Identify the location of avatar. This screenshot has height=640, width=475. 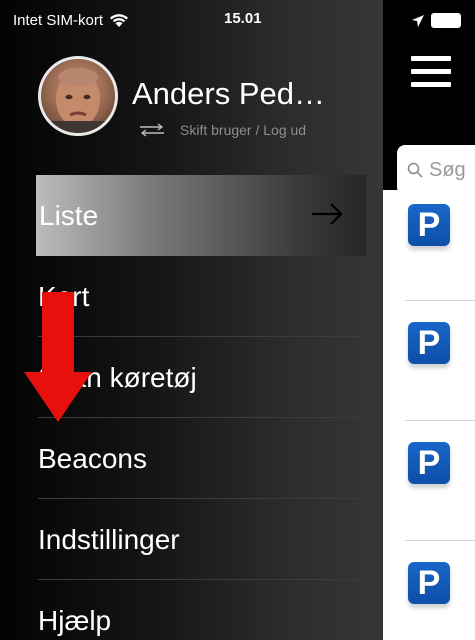
(78, 96).